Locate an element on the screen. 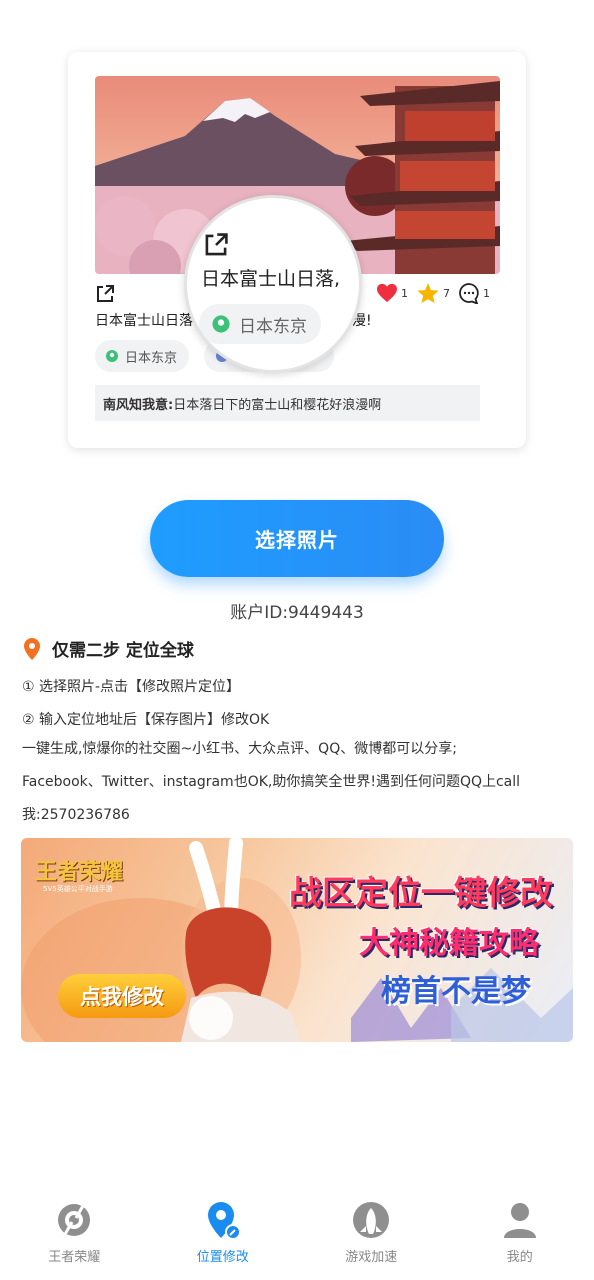 The width and height of the screenshot is (594, 1280). description-line-1: 一键生成,惊爆你的社交圈~小红书、大众点评、QQ、微博都可以分享; is located at coordinates (239, 749).